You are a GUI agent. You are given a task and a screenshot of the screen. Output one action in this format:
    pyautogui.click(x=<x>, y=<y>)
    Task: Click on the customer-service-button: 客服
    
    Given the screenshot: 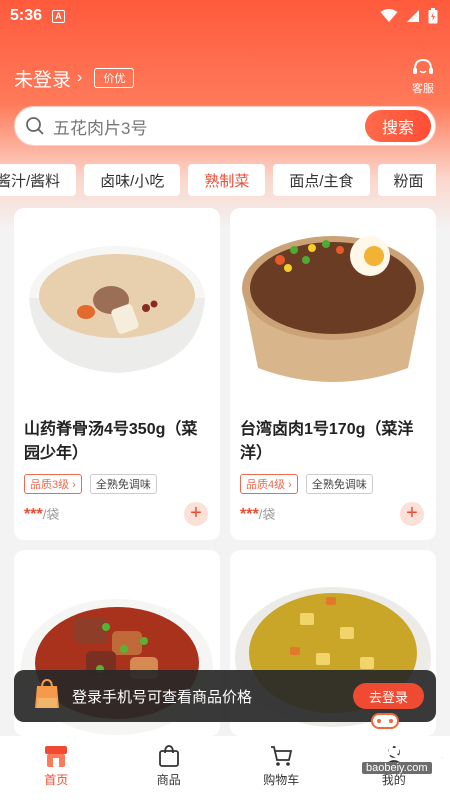 What is the action you would take?
    pyautogui.click(x=423, y=77)
    